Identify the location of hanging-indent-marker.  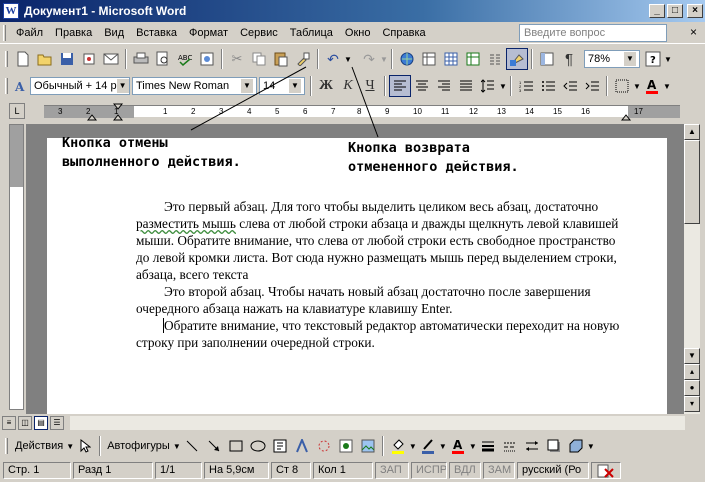
(118, 117).